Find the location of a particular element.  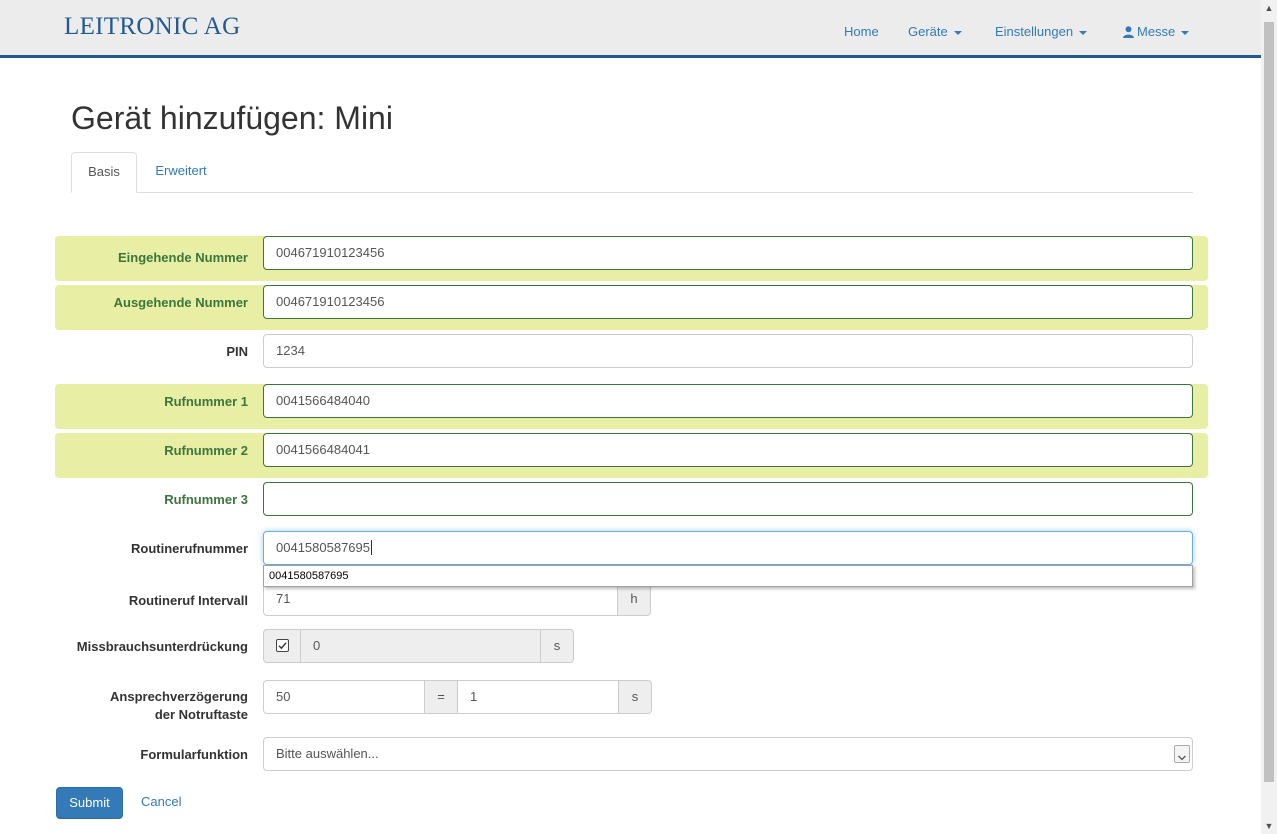

response-delay-label: Ansprechverzögerung der Notruftaste is located at coordinates (179, 706).